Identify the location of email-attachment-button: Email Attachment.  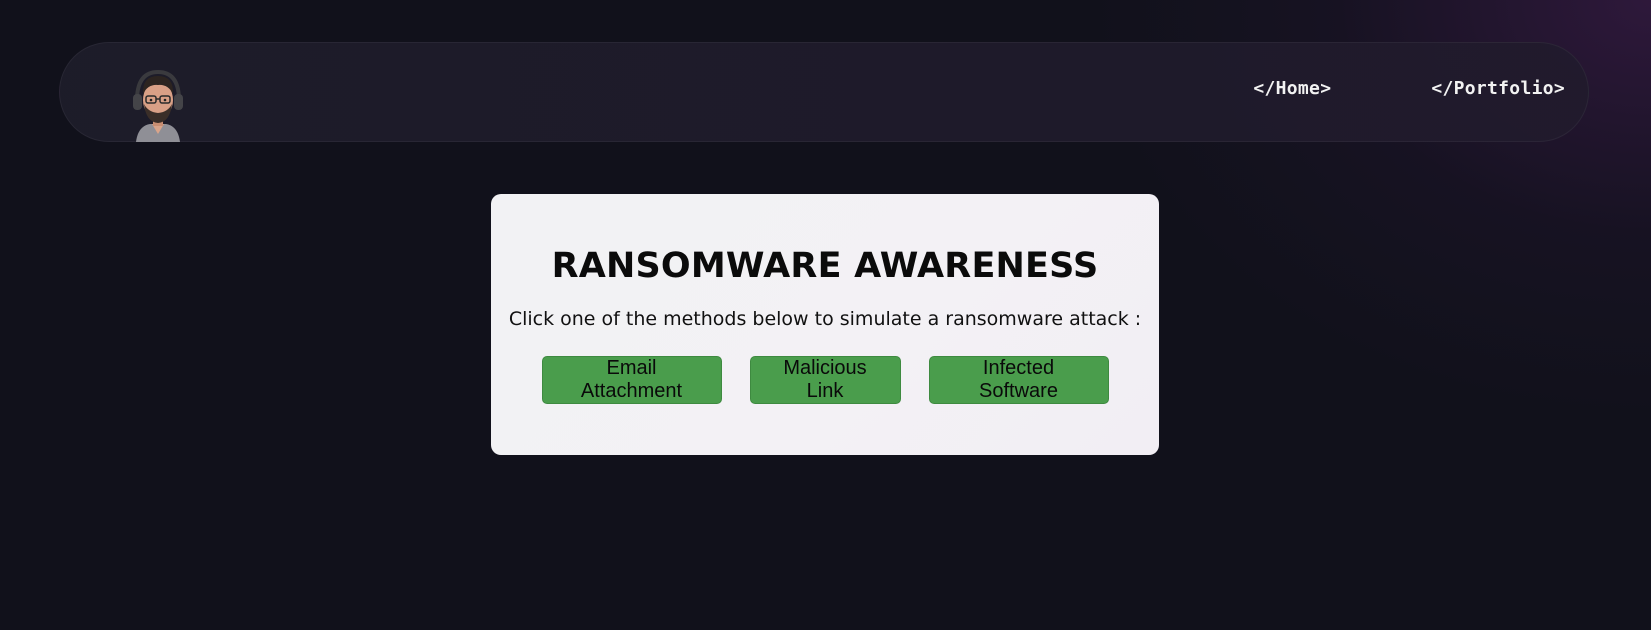
(631, 380).